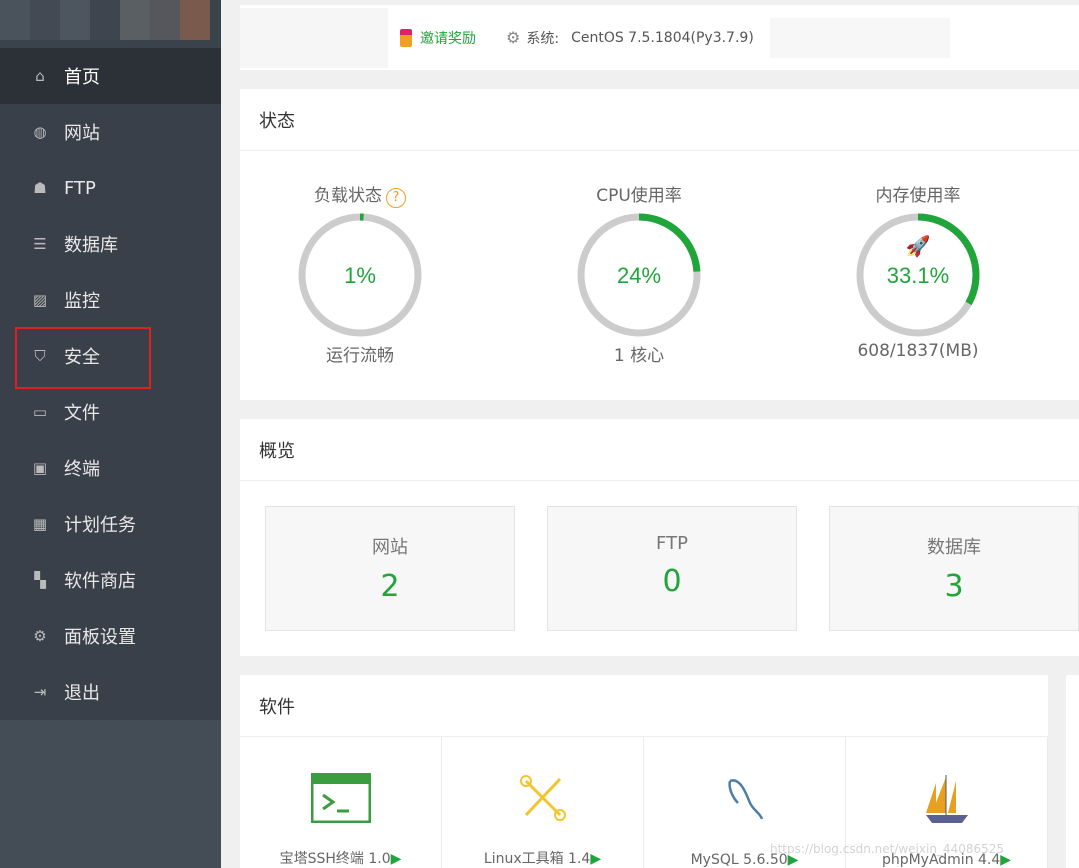 Image resolution: width=1079 pixels, height=868 pixels. I want to click on status-title: 状态, so click(659, 120).